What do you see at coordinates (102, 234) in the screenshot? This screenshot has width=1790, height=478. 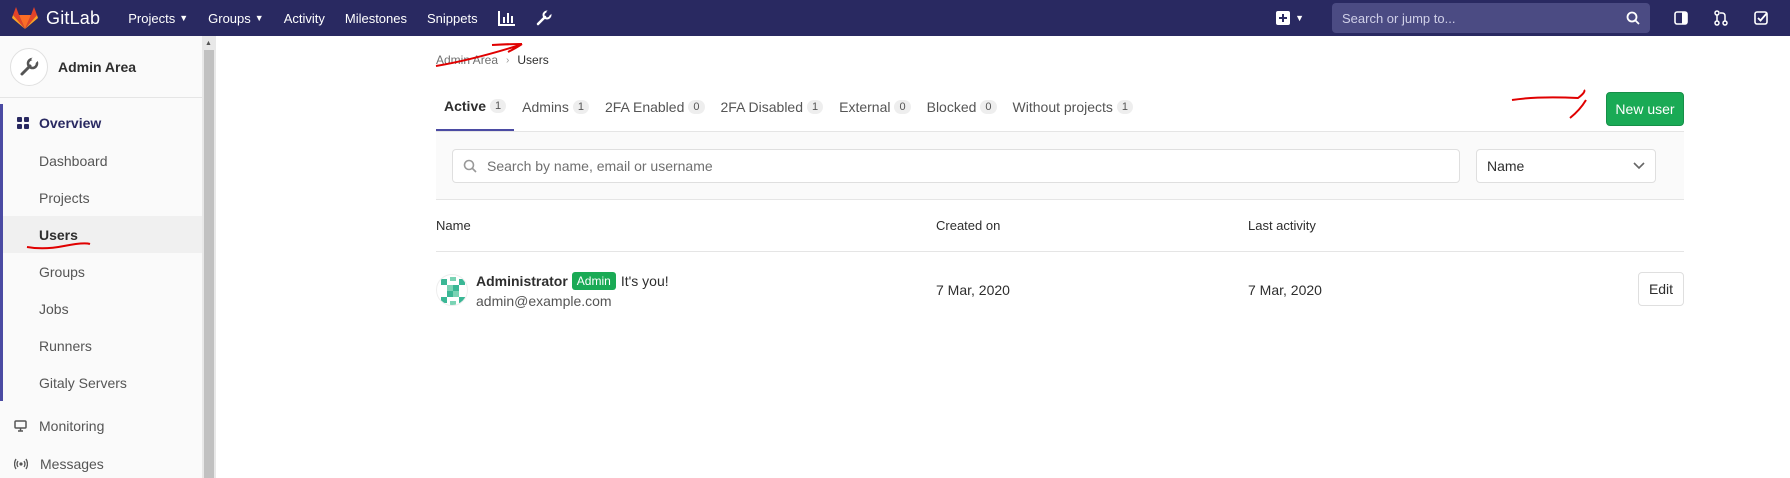 I see `sidebar-item-users: Users` at bounding box center [102, 234].